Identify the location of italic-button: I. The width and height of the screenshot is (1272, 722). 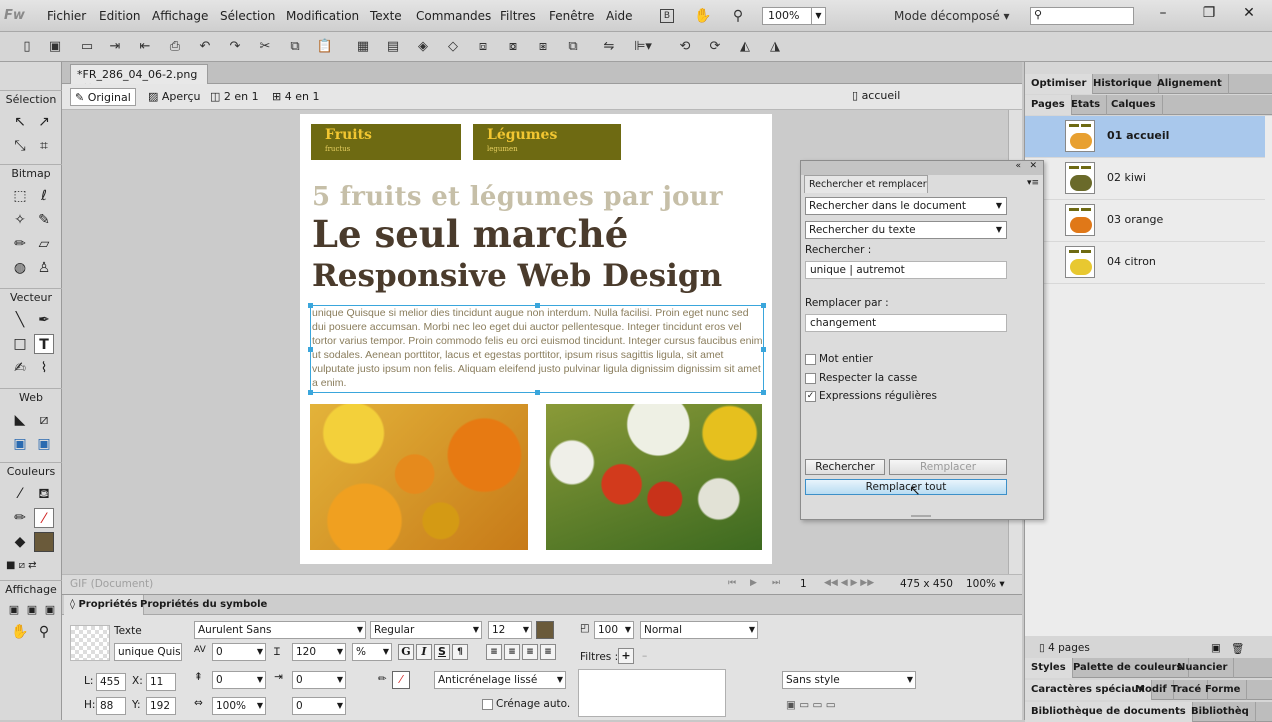
(424, 652).